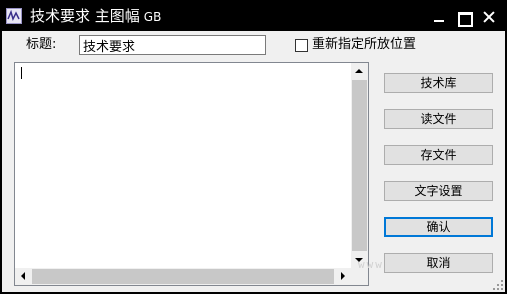 Image resolution: width=507 pixels, height=294 pixels. Describe the element at coordinates (438, 191) in the screenshot. I see `text-settings-button: 文字设置` at that location.